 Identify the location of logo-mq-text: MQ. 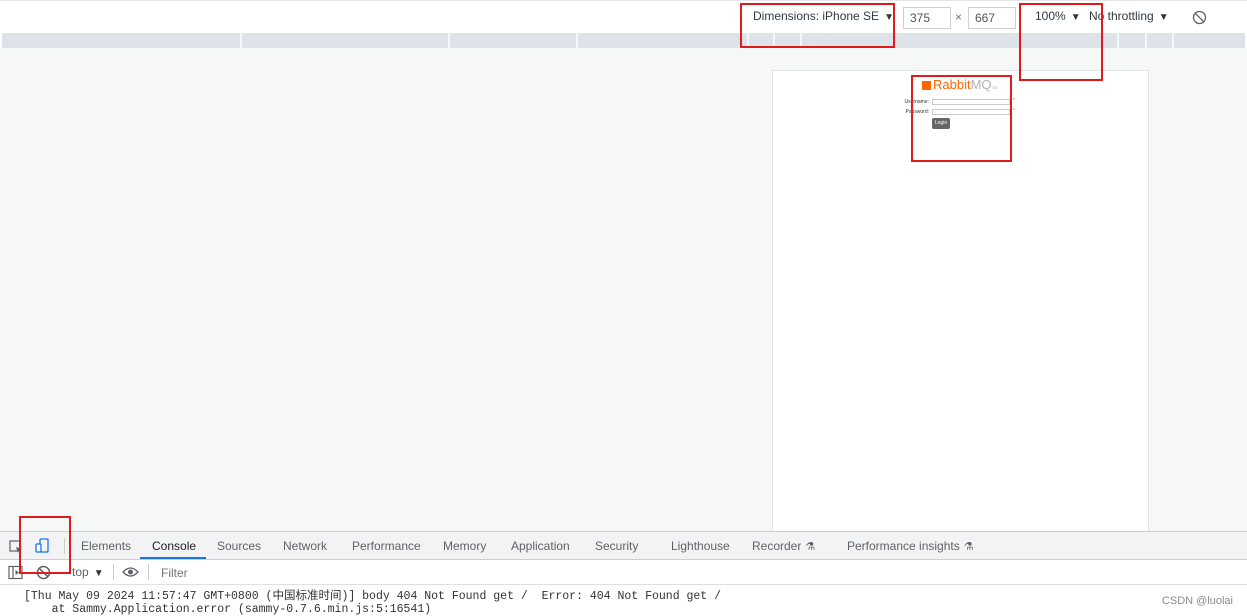
(981, 84).